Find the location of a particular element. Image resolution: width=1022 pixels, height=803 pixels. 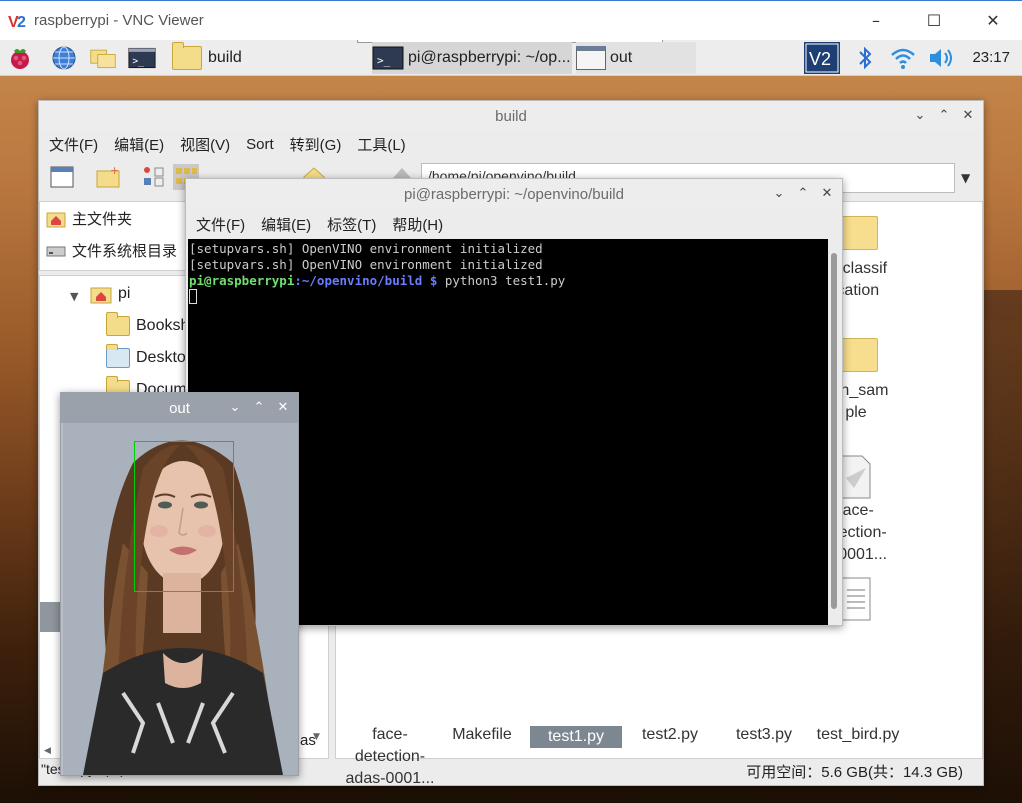

expander-icon: ▼ is located at coordinates (74, 296).